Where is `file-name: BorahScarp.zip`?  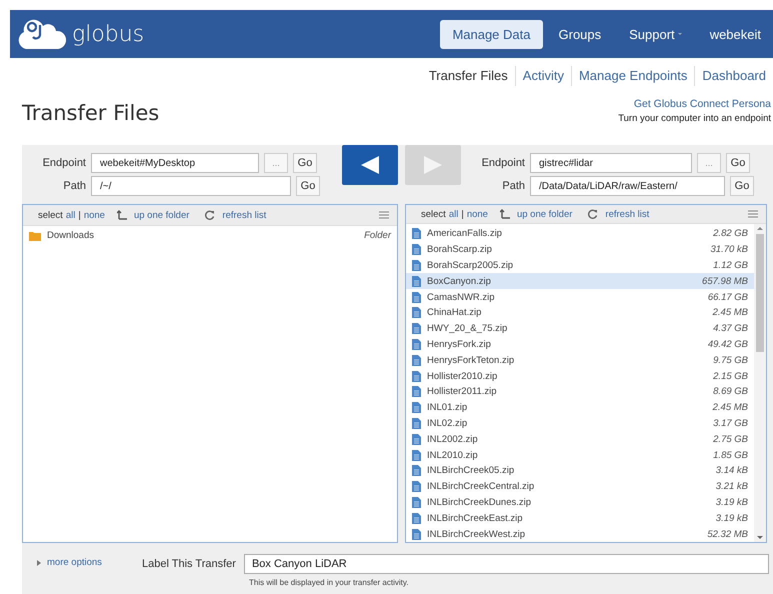
file-name: BorahScarp.zip is located at coordinates (460, 250).